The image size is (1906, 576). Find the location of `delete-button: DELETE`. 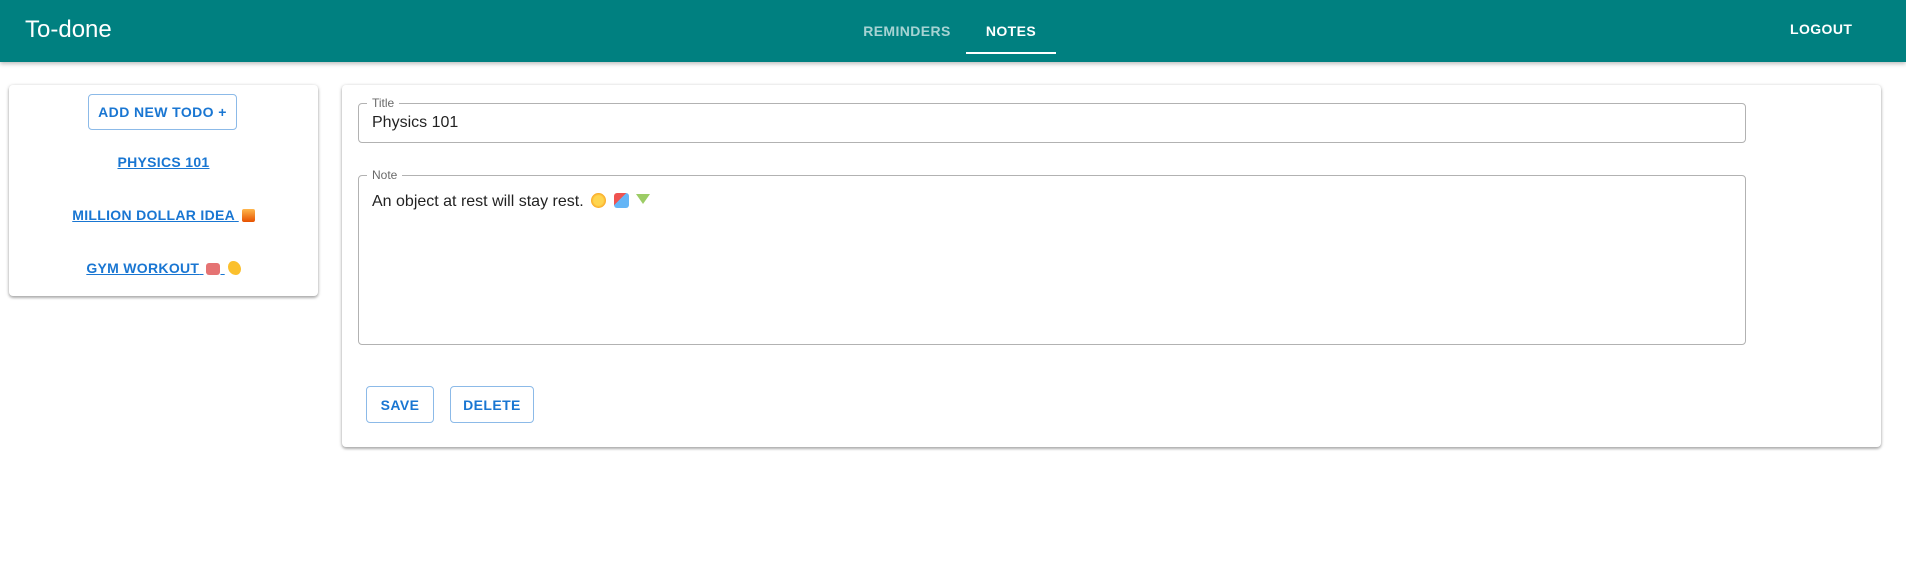

delete-button: DELETE is located at coordinates (492, 404).